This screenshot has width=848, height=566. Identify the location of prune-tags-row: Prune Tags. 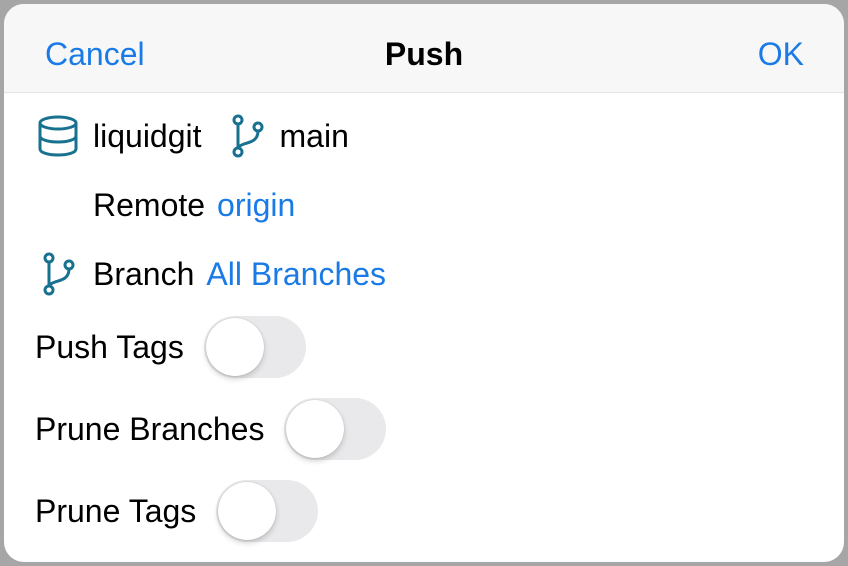
(177, 511).